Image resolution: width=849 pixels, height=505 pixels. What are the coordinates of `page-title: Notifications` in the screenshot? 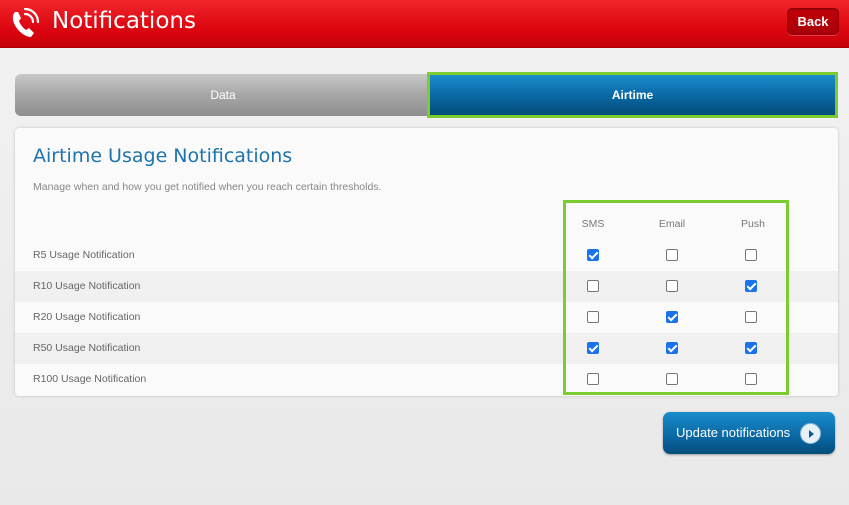 It's located at (124, 21).